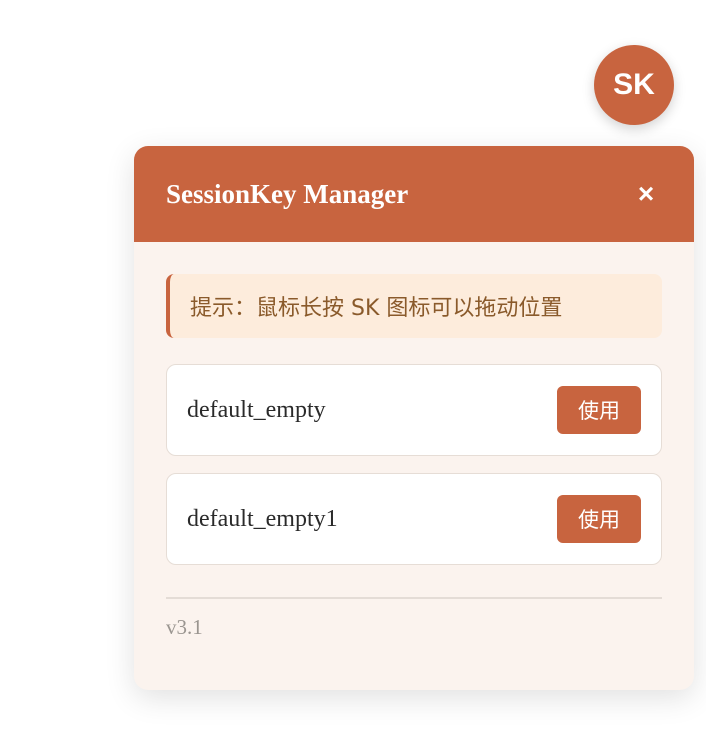 The height and width of the screenshot is (740, 706). I want to click on session-item: default_empty1 使用, so click(414, 519).